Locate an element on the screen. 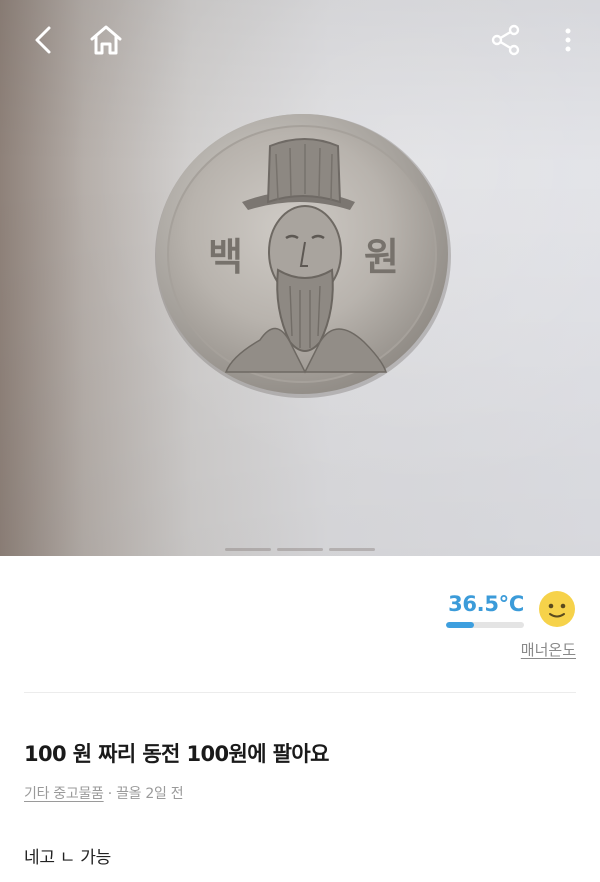 The image size is (600, 882). manner-temperature: 36.5°C 매너온도 is located at coordinates (506, 628).